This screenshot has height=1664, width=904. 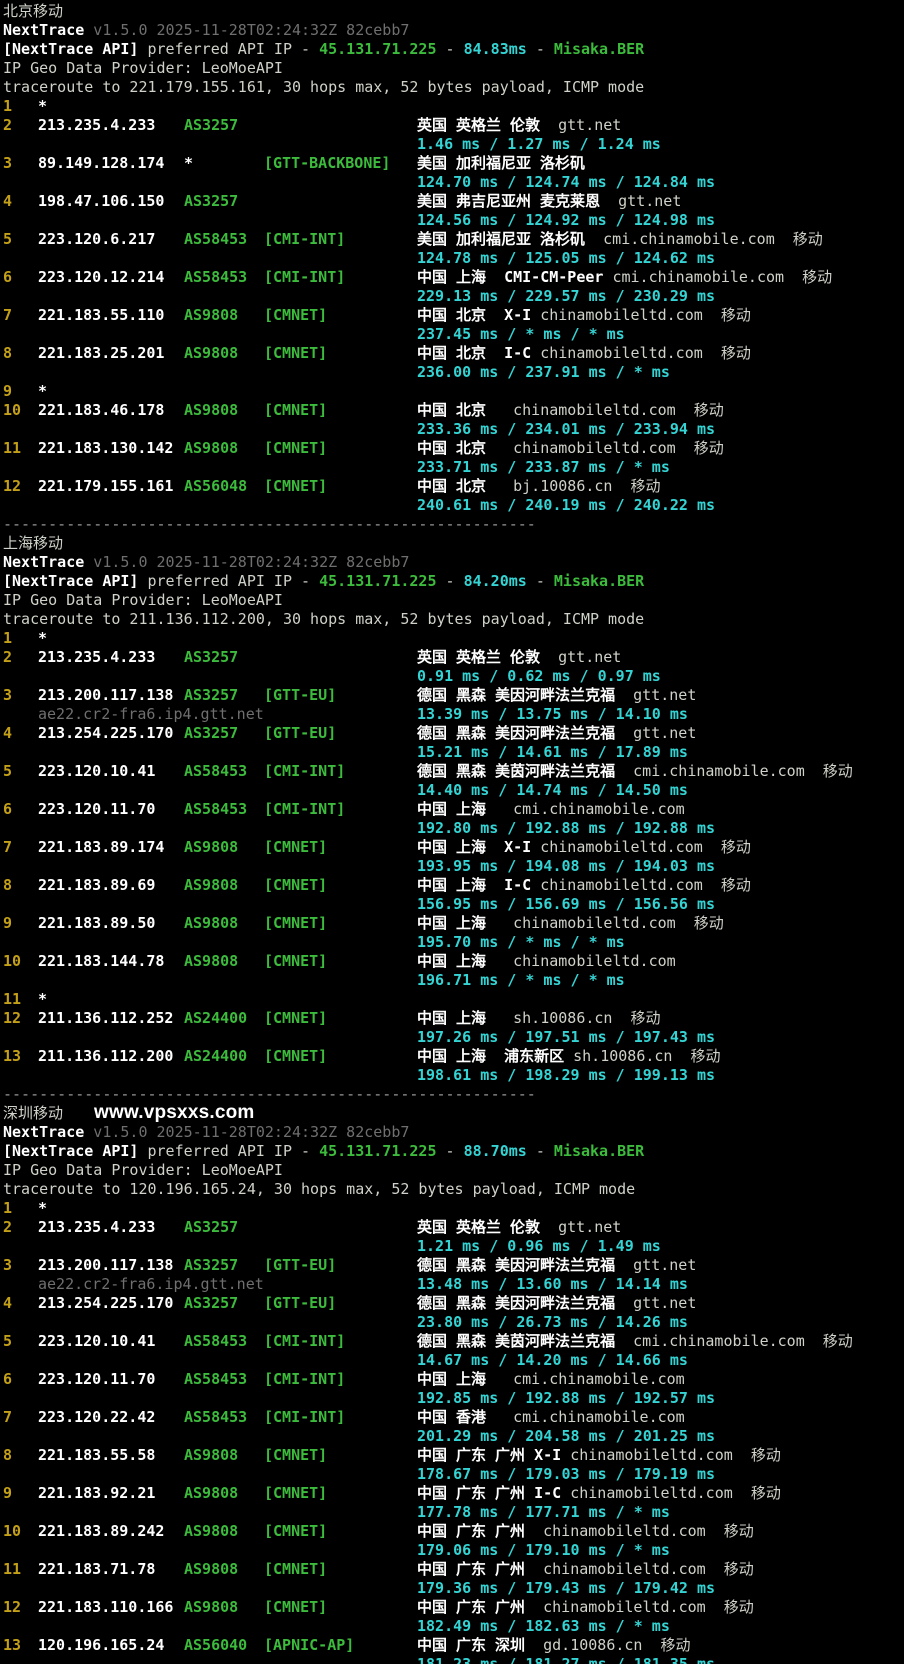 What do you see at coordinates (101, 847) in the screenshot?
I see `hop-ip: 221.183.89.174` at bounding box center [101, 847].